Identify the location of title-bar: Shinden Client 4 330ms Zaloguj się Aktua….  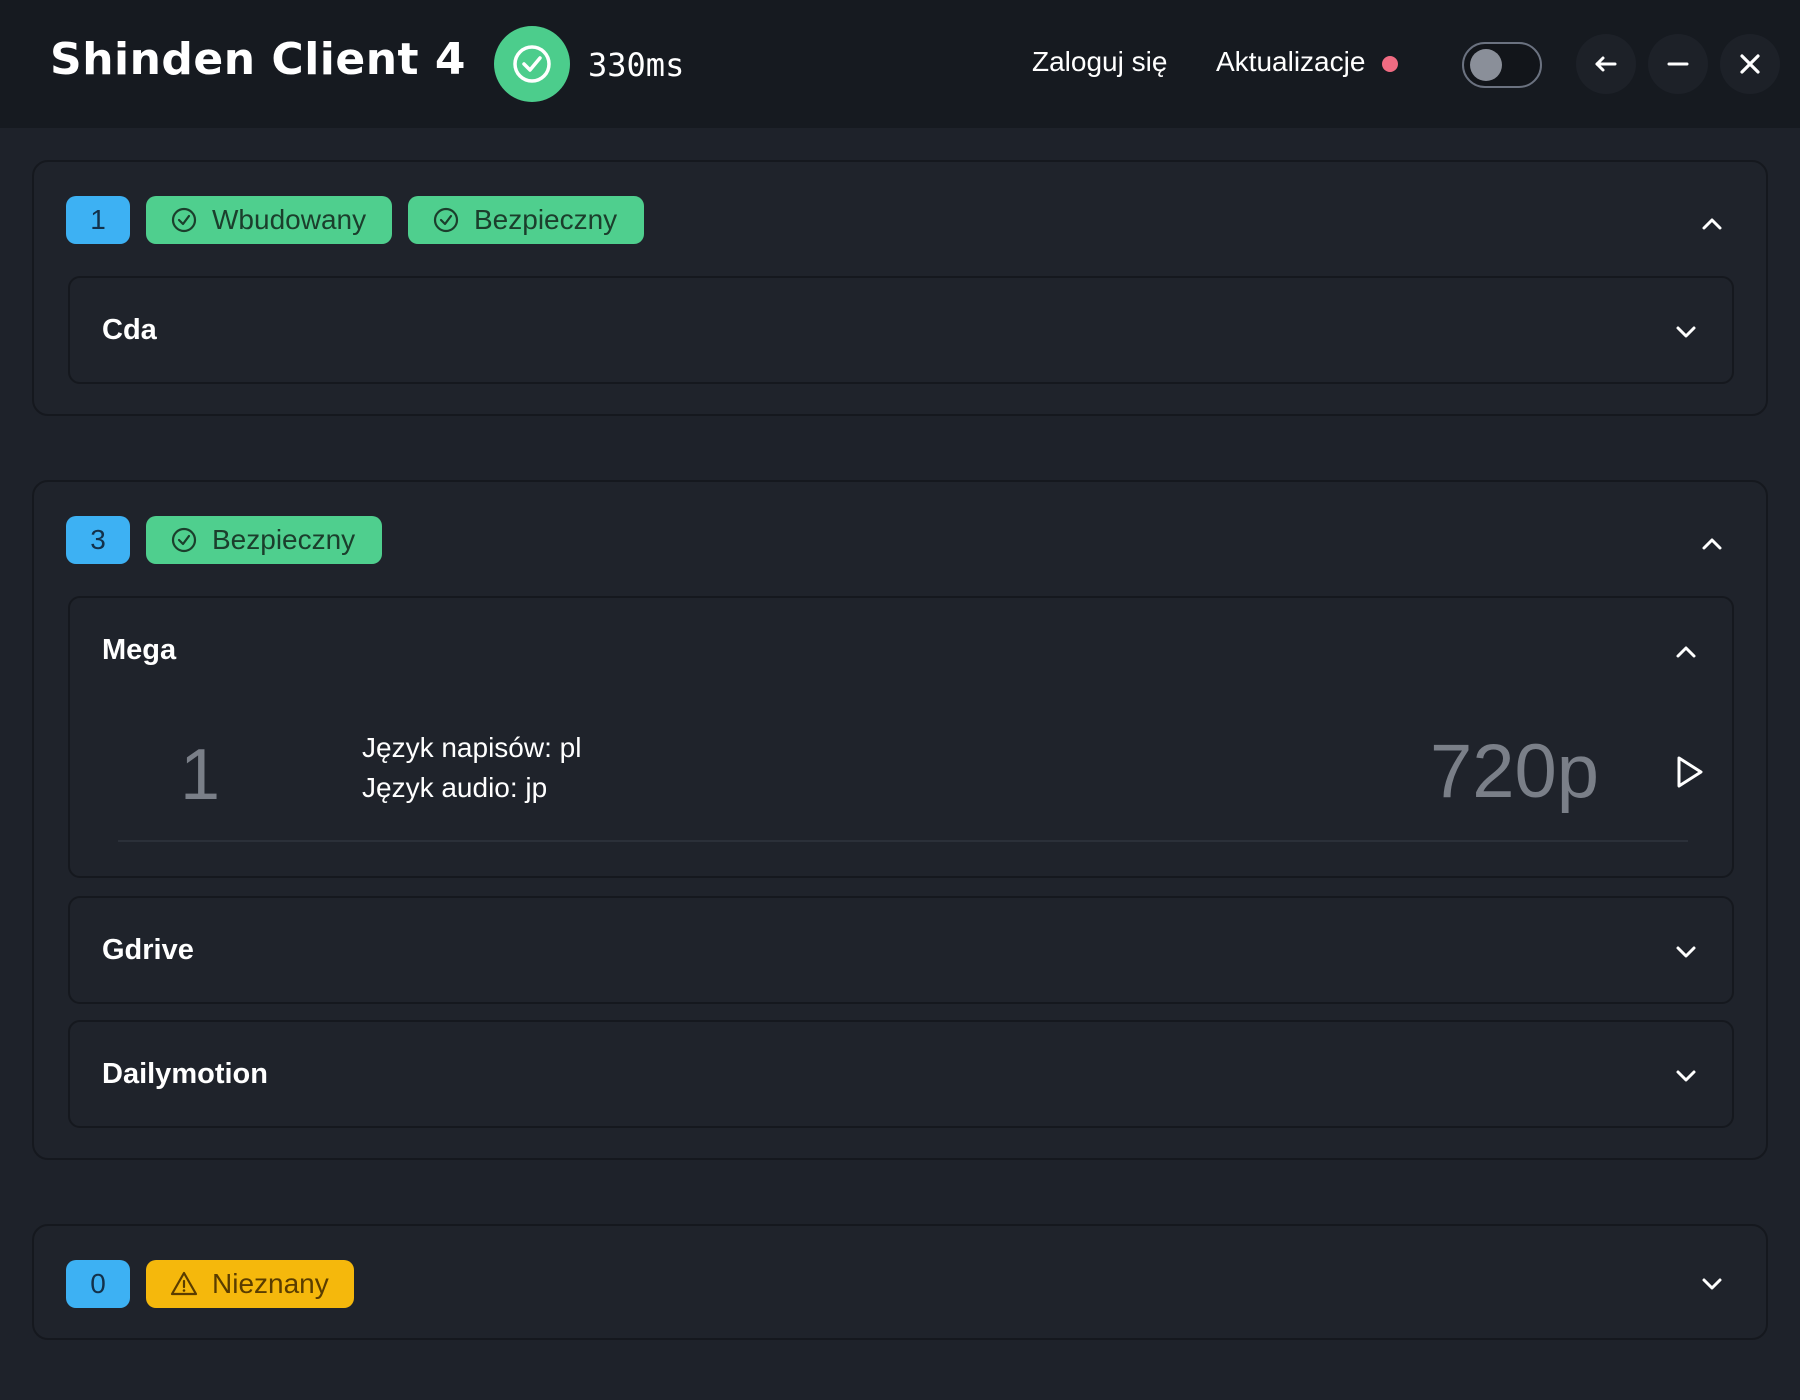
(900, 64).